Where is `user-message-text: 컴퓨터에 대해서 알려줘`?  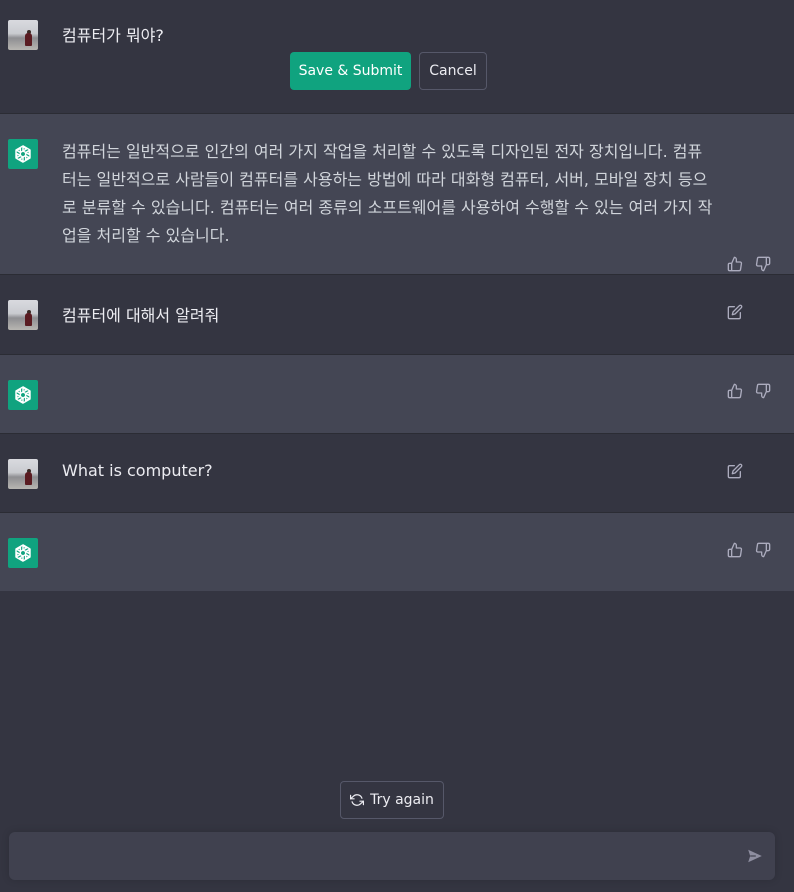
user-message-text: 컴퓨터에 대해서 알려줘 is located at coordinates (141, 315).